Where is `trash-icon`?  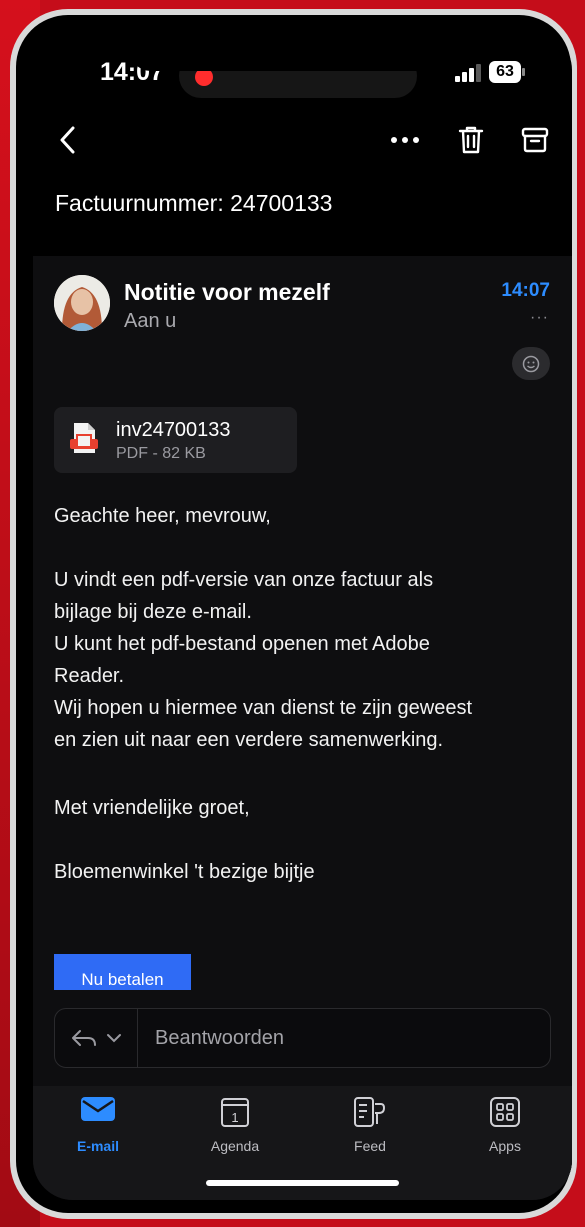 trash-icon is located at coordinates (471, 140).